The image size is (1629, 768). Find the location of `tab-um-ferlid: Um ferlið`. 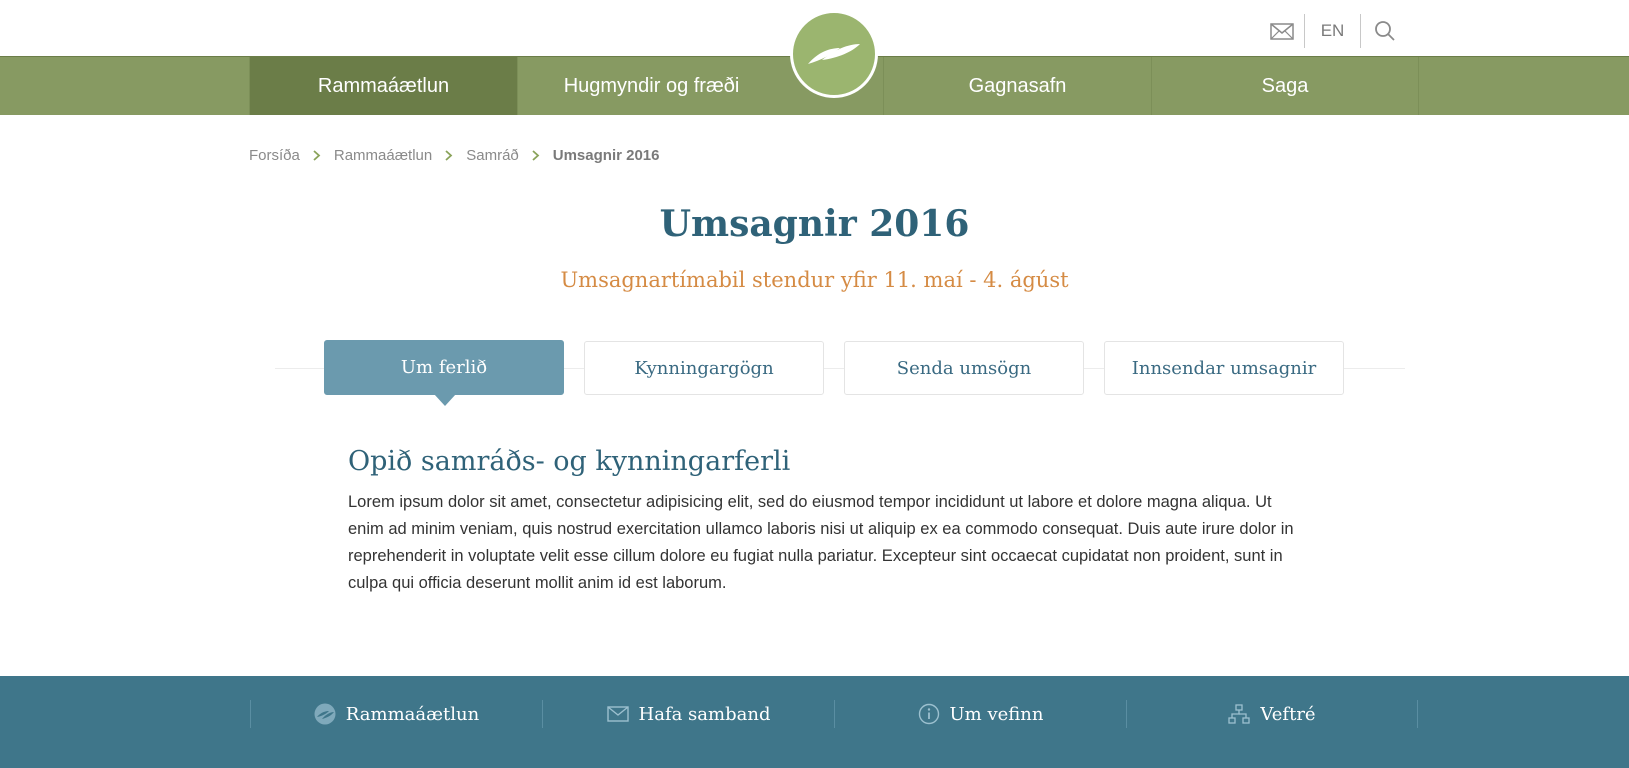

tab-um-ferlid: Um ferlið is located at coordinates (444, 373).